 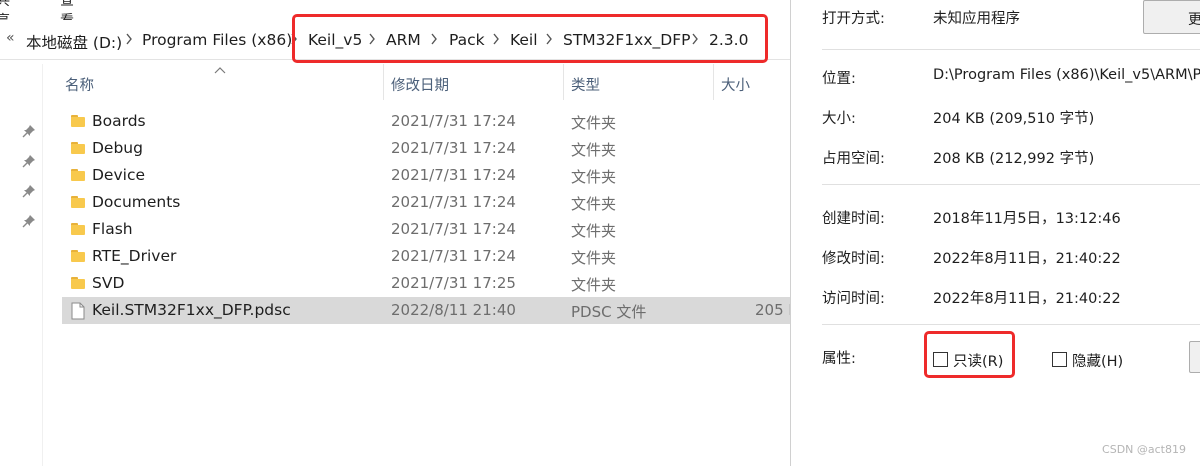 I want to click on column-header-date: 修改日期, so click(x=420, y=84).